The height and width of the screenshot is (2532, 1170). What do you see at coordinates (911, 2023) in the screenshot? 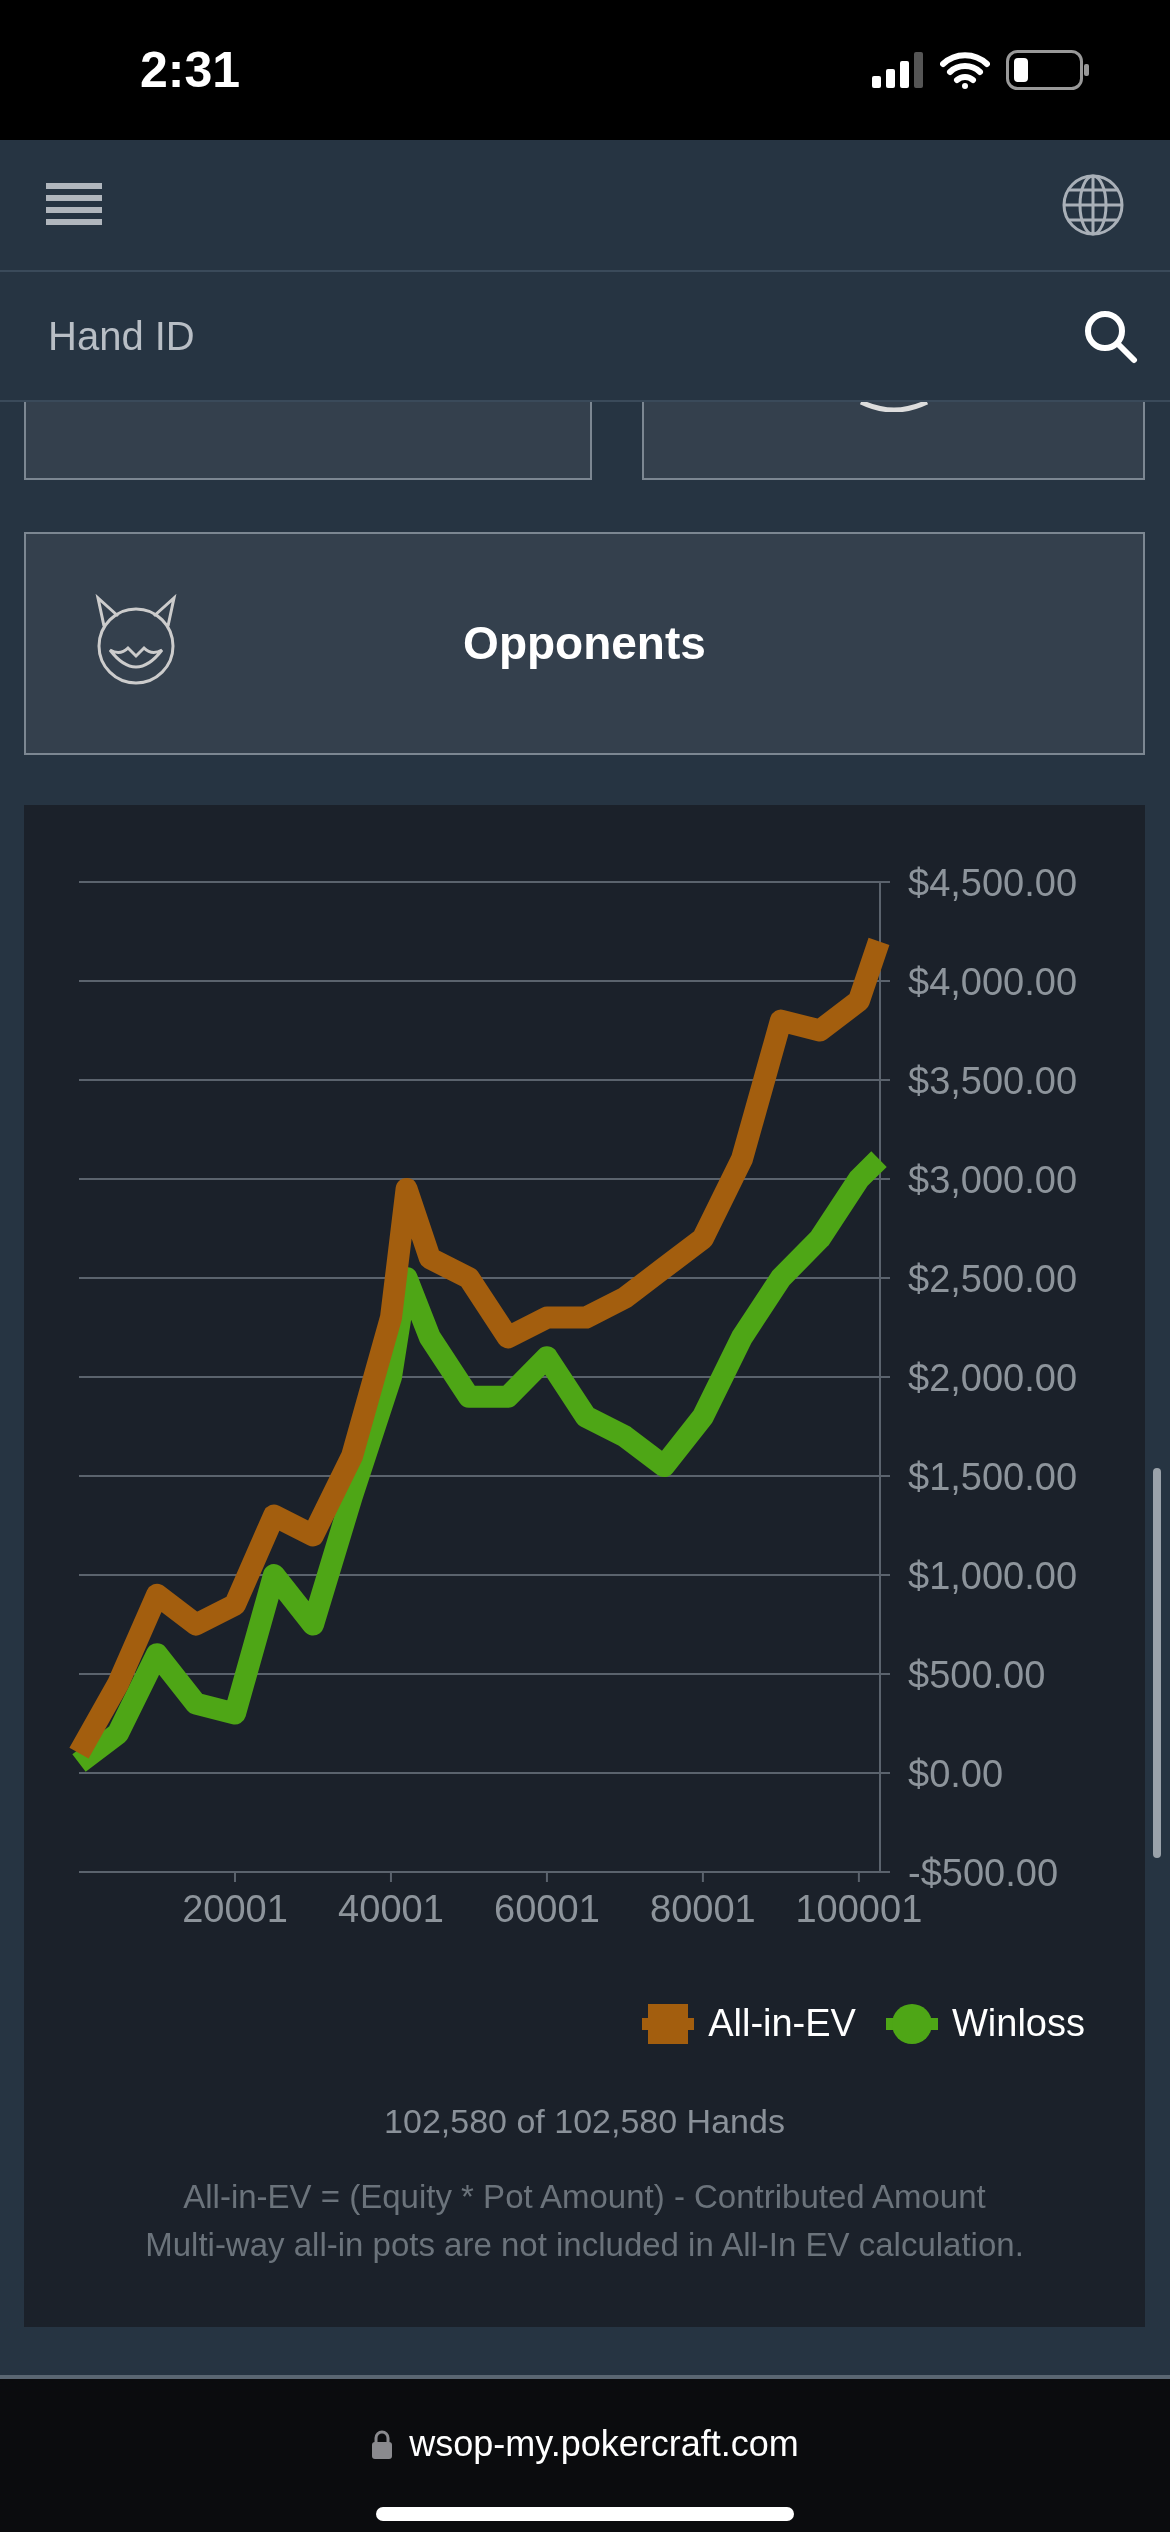
I see `legend-circle-icon` at bounding box center [911, 2023].